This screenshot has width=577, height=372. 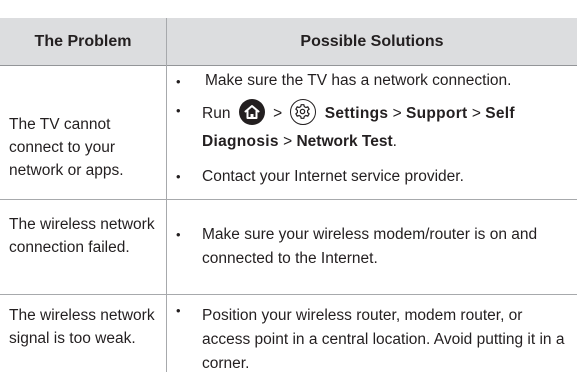 I want to click on row-2-bottom-rule, so click(x=288, y=294).